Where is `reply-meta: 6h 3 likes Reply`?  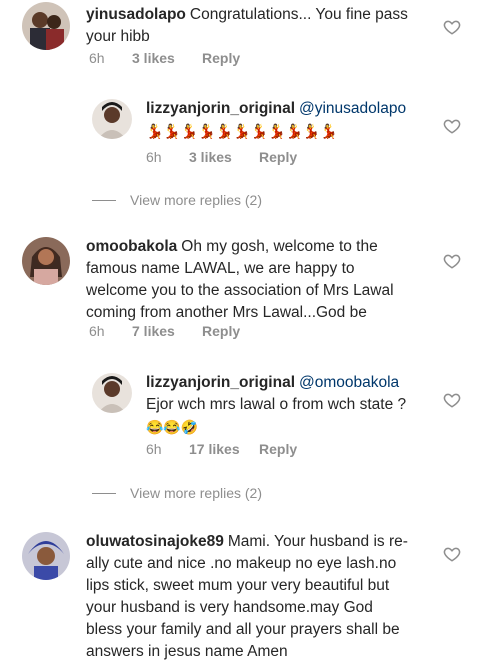
reply-meta: 6h 3 likes Reply is located at coordinates (221, 157).